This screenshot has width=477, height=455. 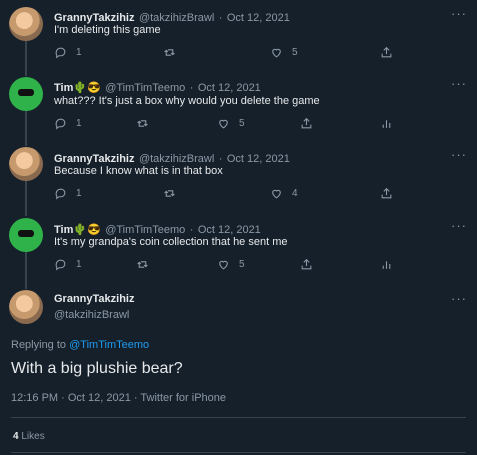 What do you see at coordinates (39, 345) in the screenshot?
I see `replying-to-prefix: Replying to` at bounding box center [39, 345].